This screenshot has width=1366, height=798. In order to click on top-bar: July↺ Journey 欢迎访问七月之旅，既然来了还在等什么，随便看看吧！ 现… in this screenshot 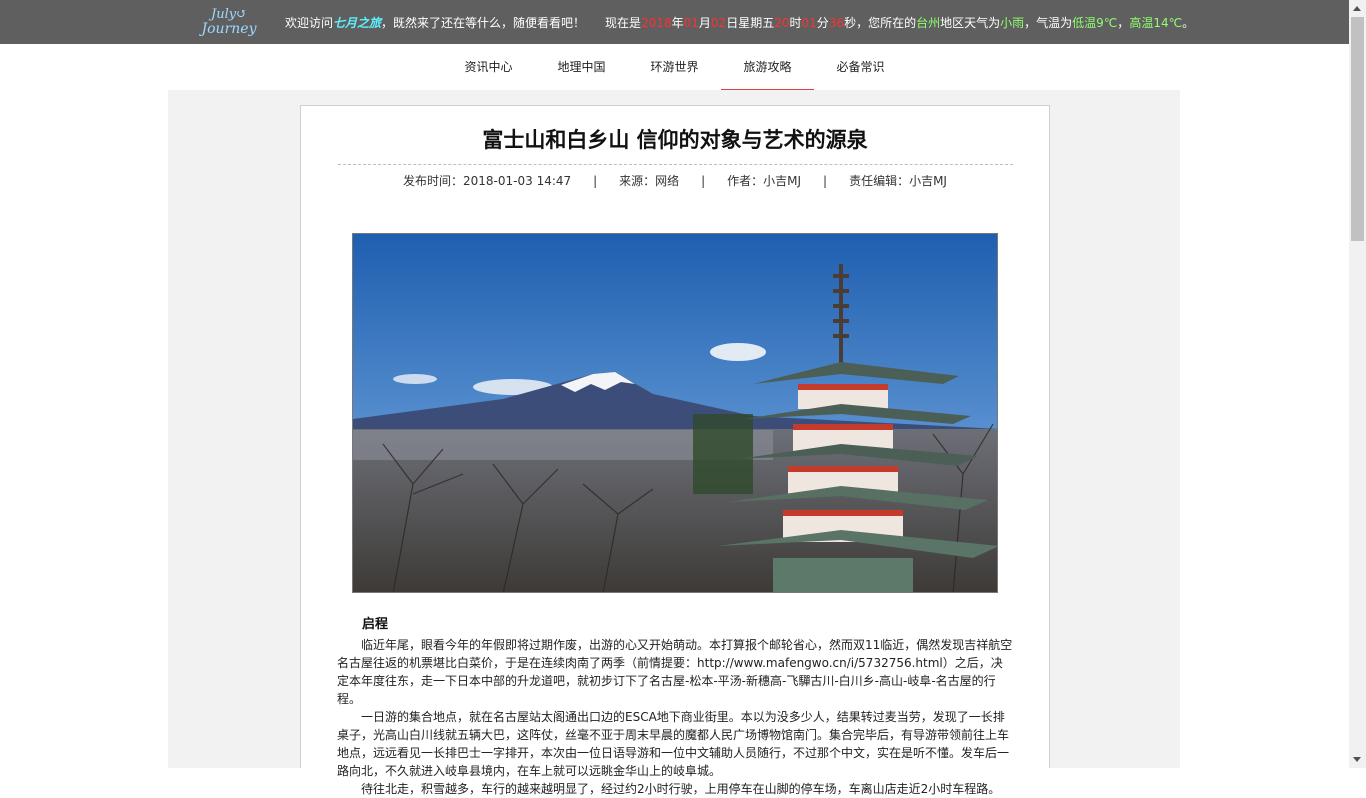, I will do `click(674, 22)`.